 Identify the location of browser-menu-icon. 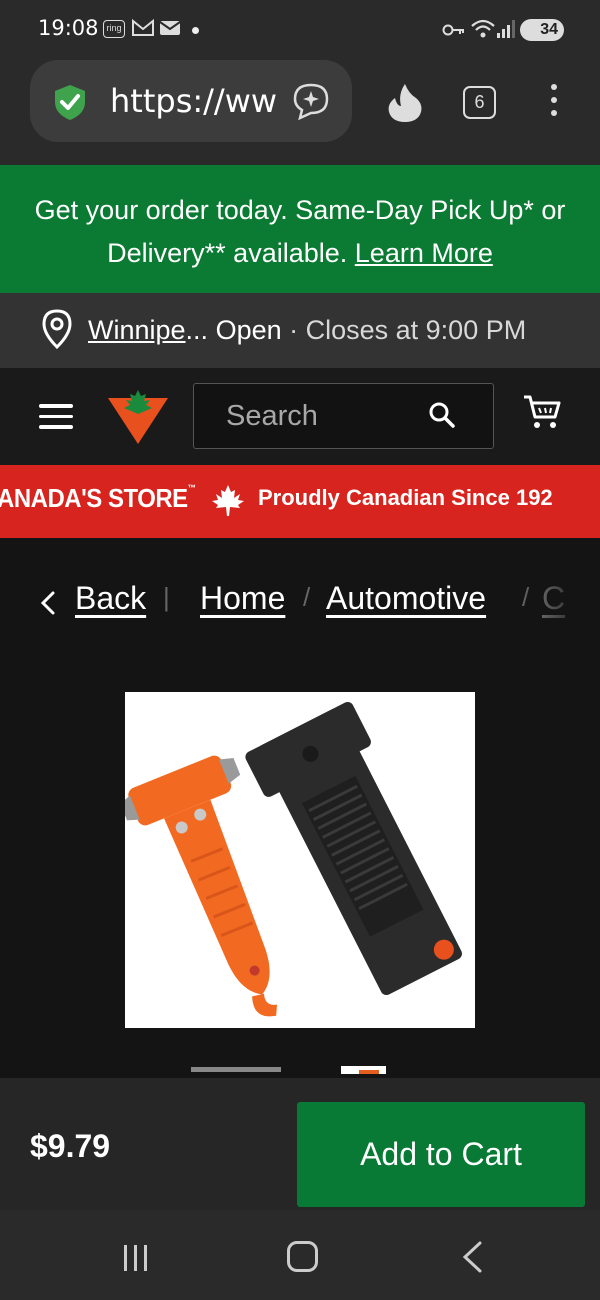
(554, 103).